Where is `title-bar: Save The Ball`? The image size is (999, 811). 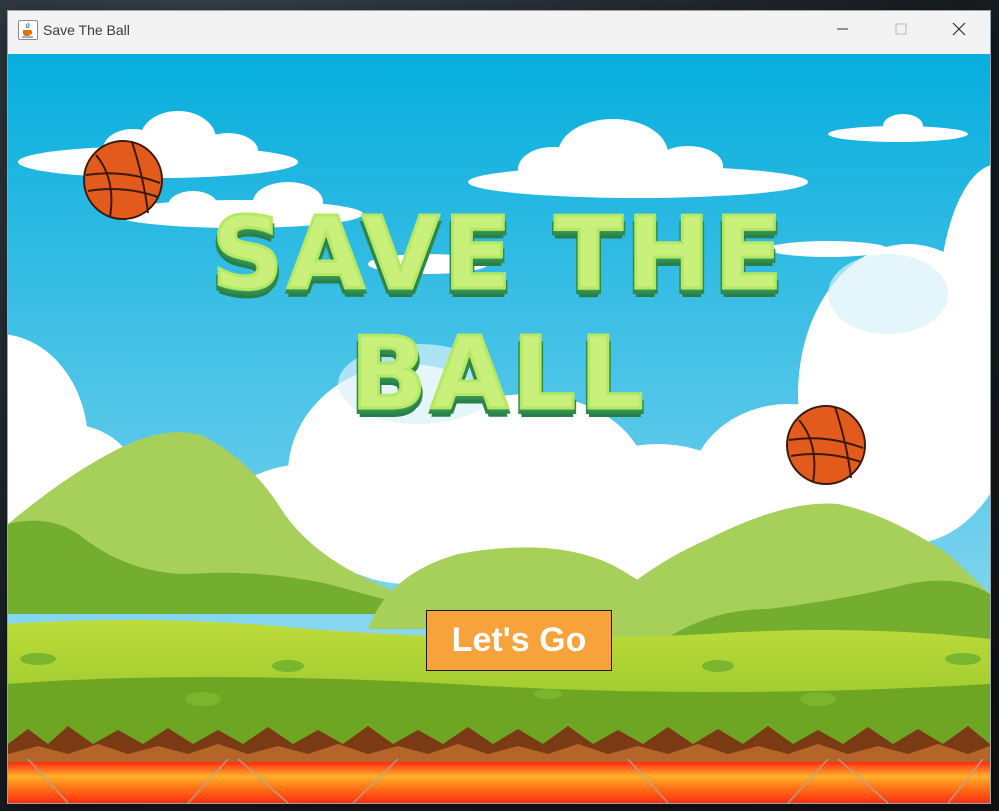
title-bar: Save The Ball is located at coordinates (499, 33).